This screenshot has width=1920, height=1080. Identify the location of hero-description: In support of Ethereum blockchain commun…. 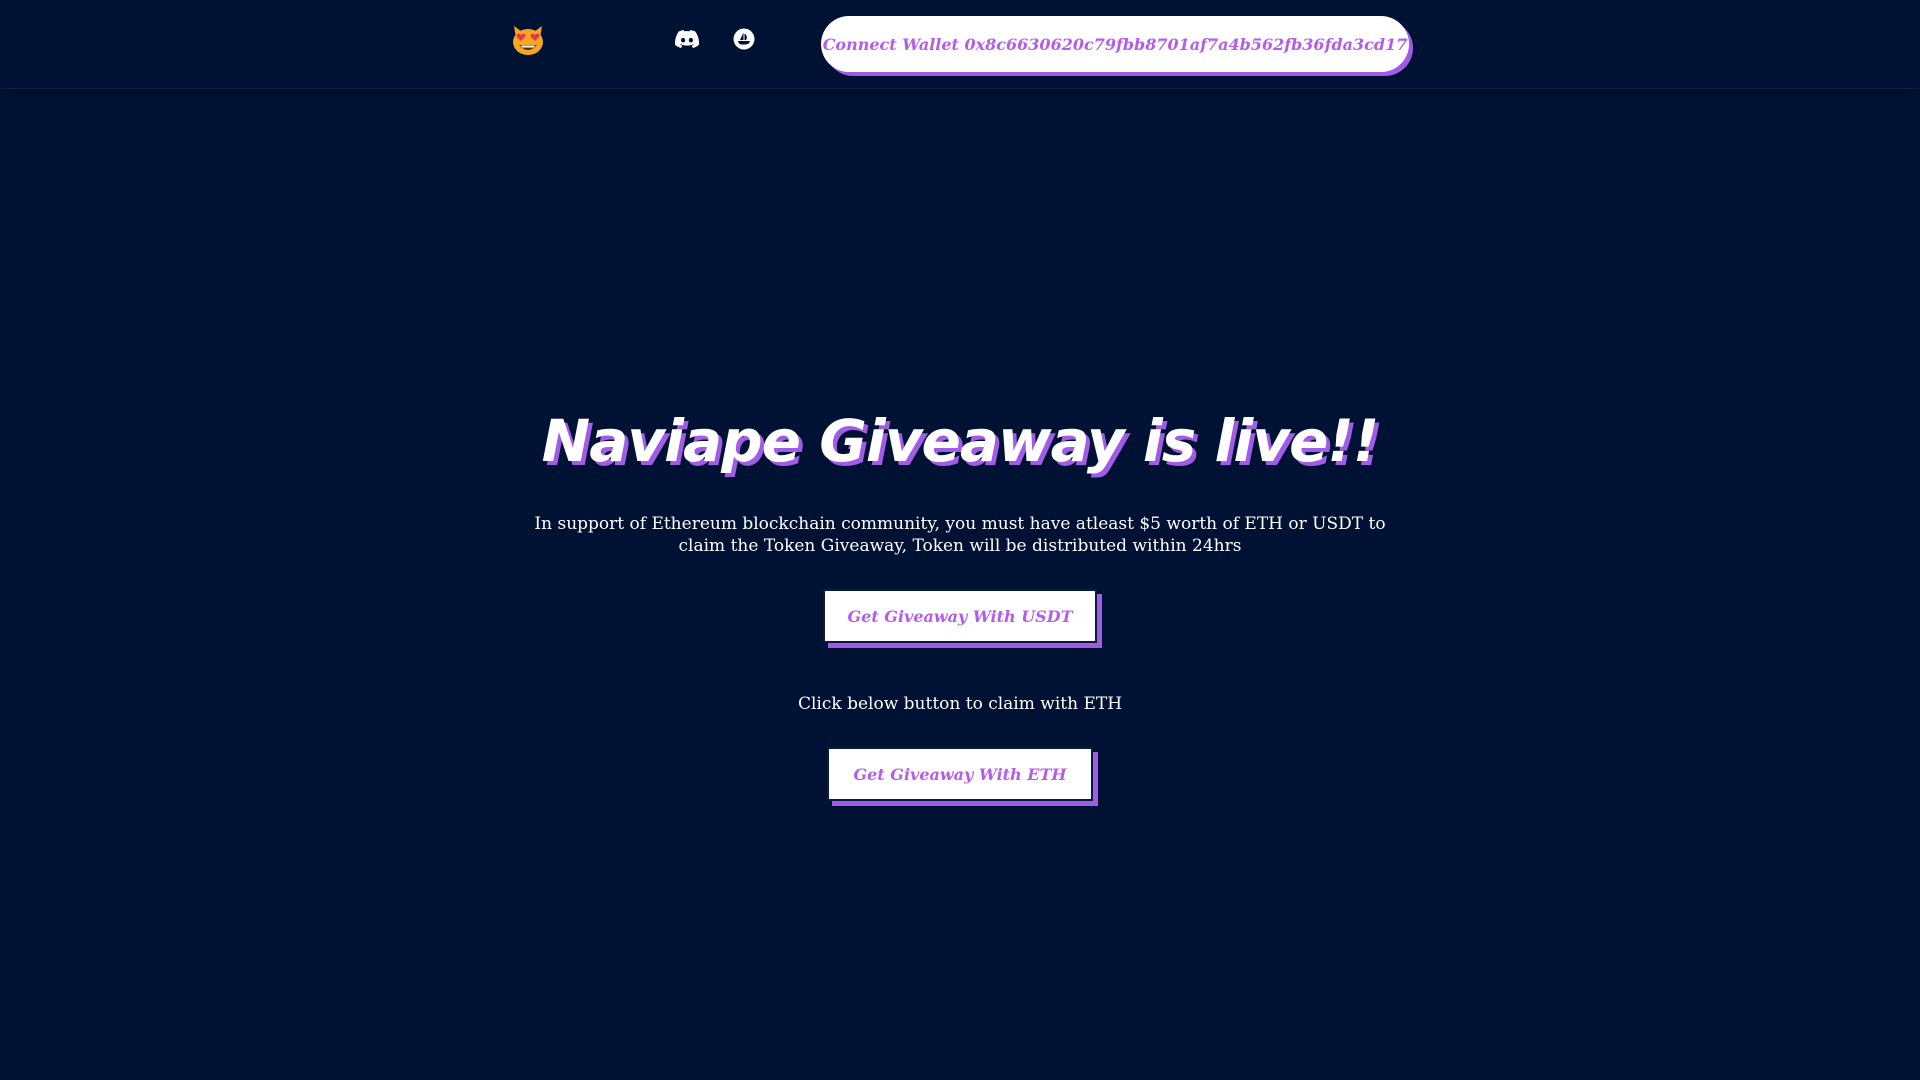
(960, 535).